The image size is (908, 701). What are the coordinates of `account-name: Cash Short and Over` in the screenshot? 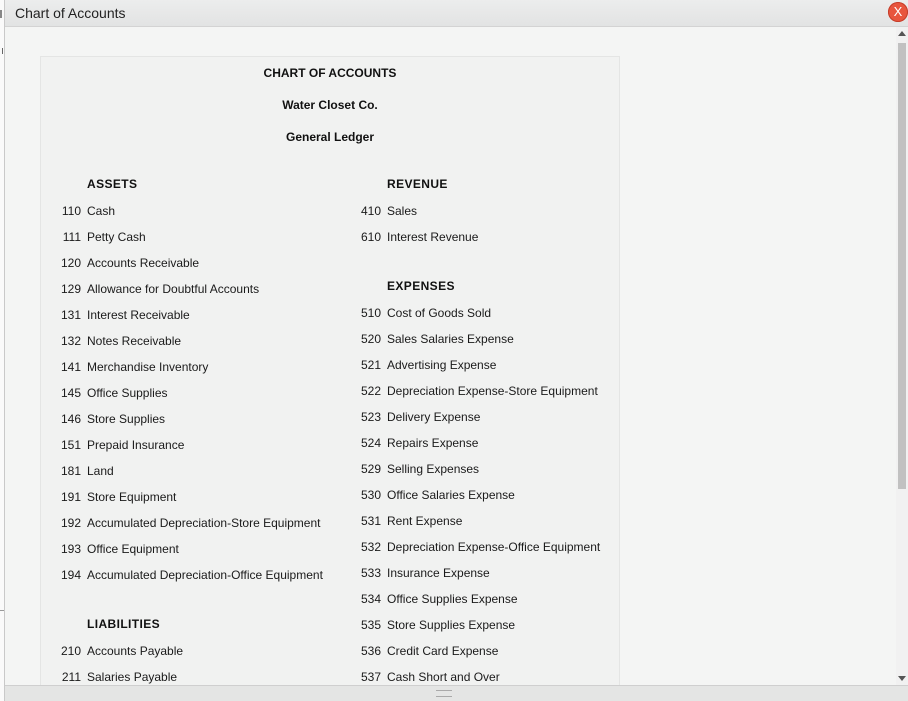 It's located at (443, 677).